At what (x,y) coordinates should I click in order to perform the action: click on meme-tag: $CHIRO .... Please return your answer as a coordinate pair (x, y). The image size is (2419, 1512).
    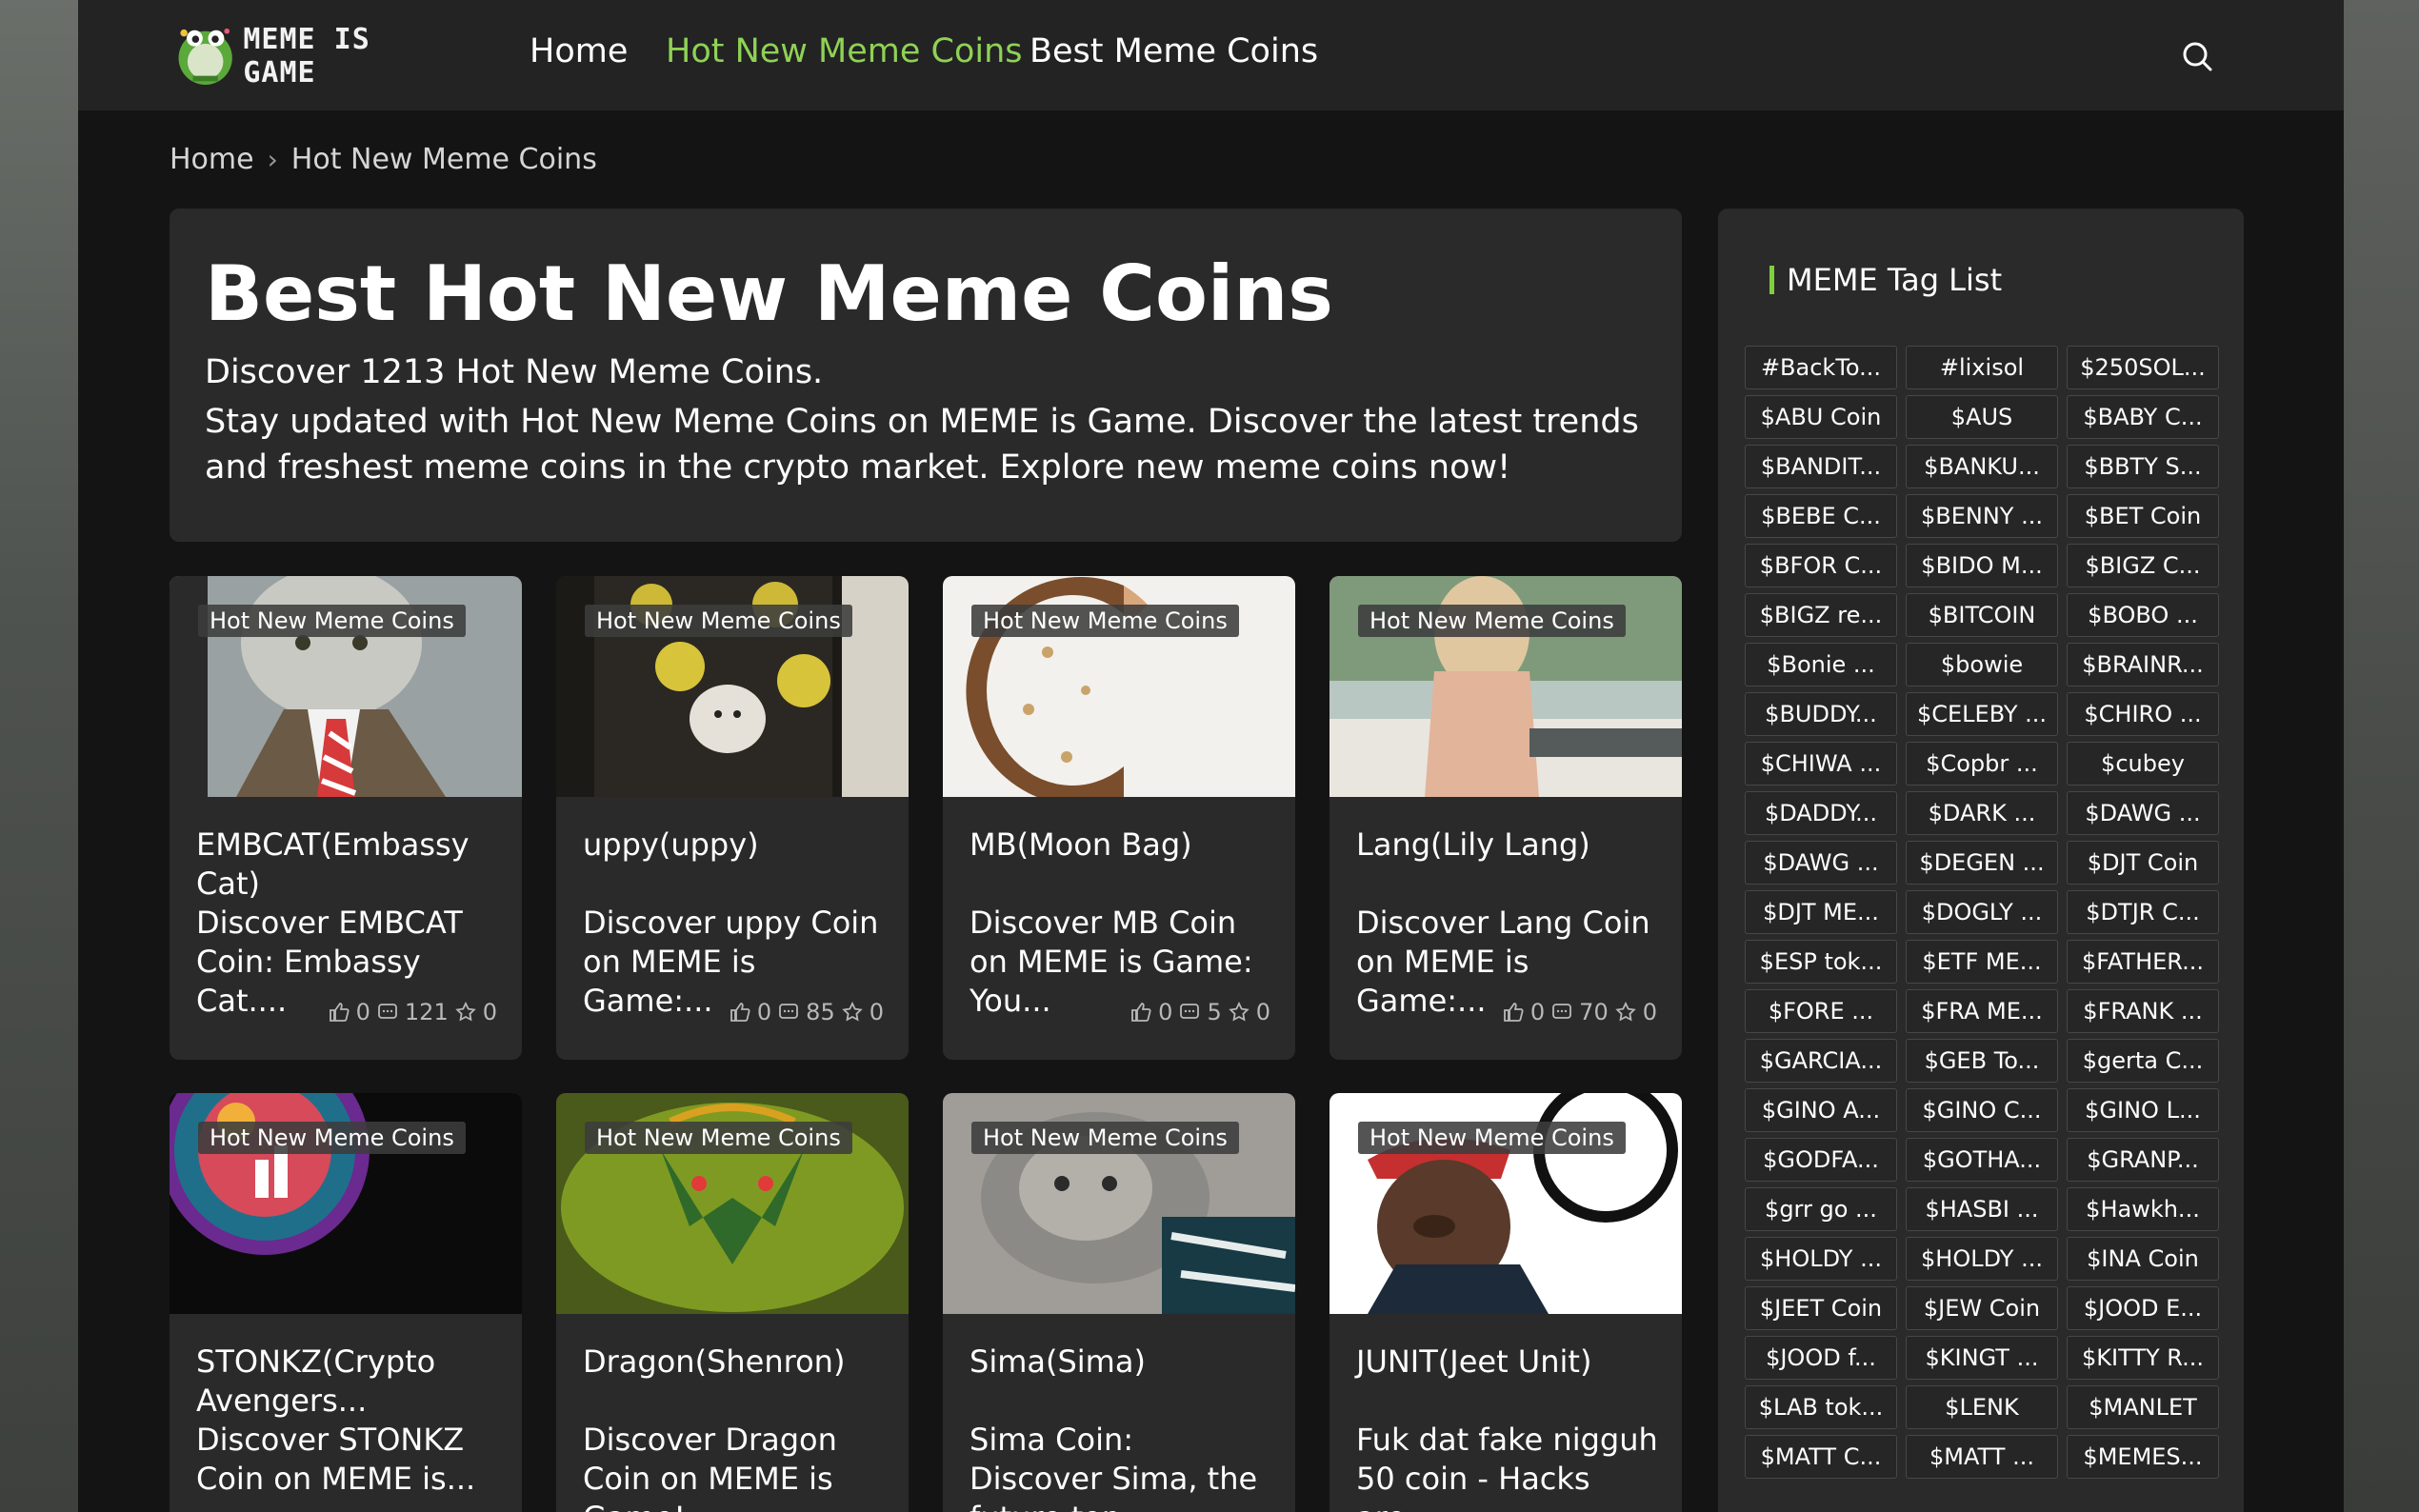
    Looking at the image, I should click on (2143, 714).